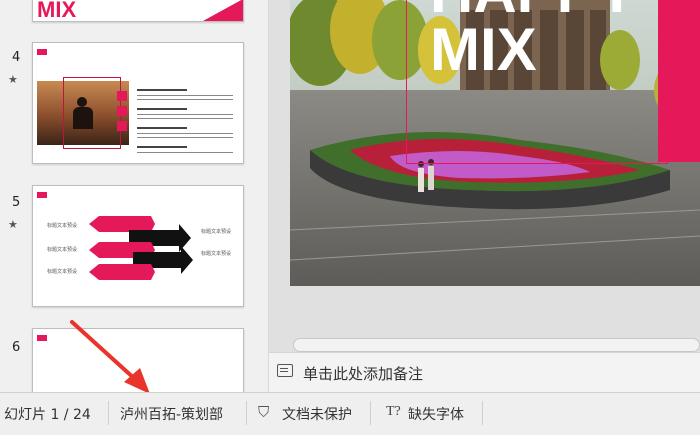 The width and height of the screenshot is (700, 435). What do you see at coordinates (285, 370) in the screenshot?
I see `notes-icon` at bounding box center [285, 370].